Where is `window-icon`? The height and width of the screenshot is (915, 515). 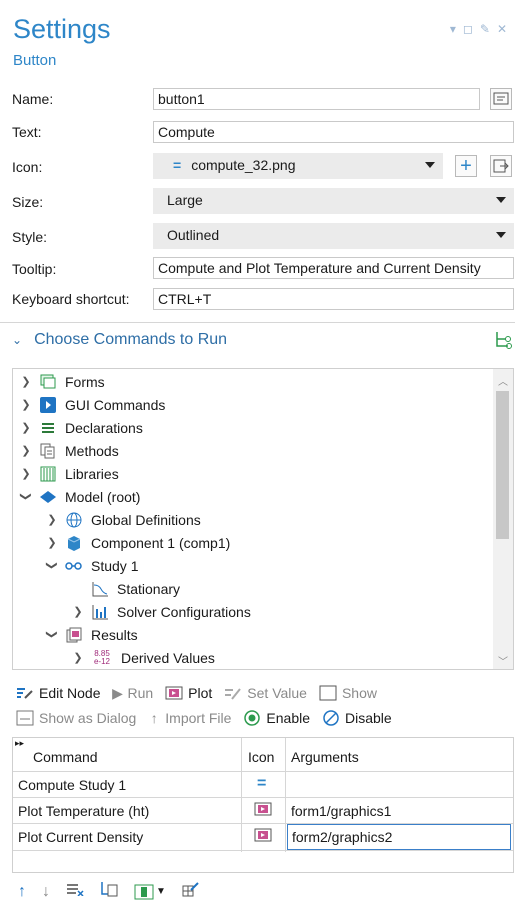 window-icon is located at coordinates (328, 693).